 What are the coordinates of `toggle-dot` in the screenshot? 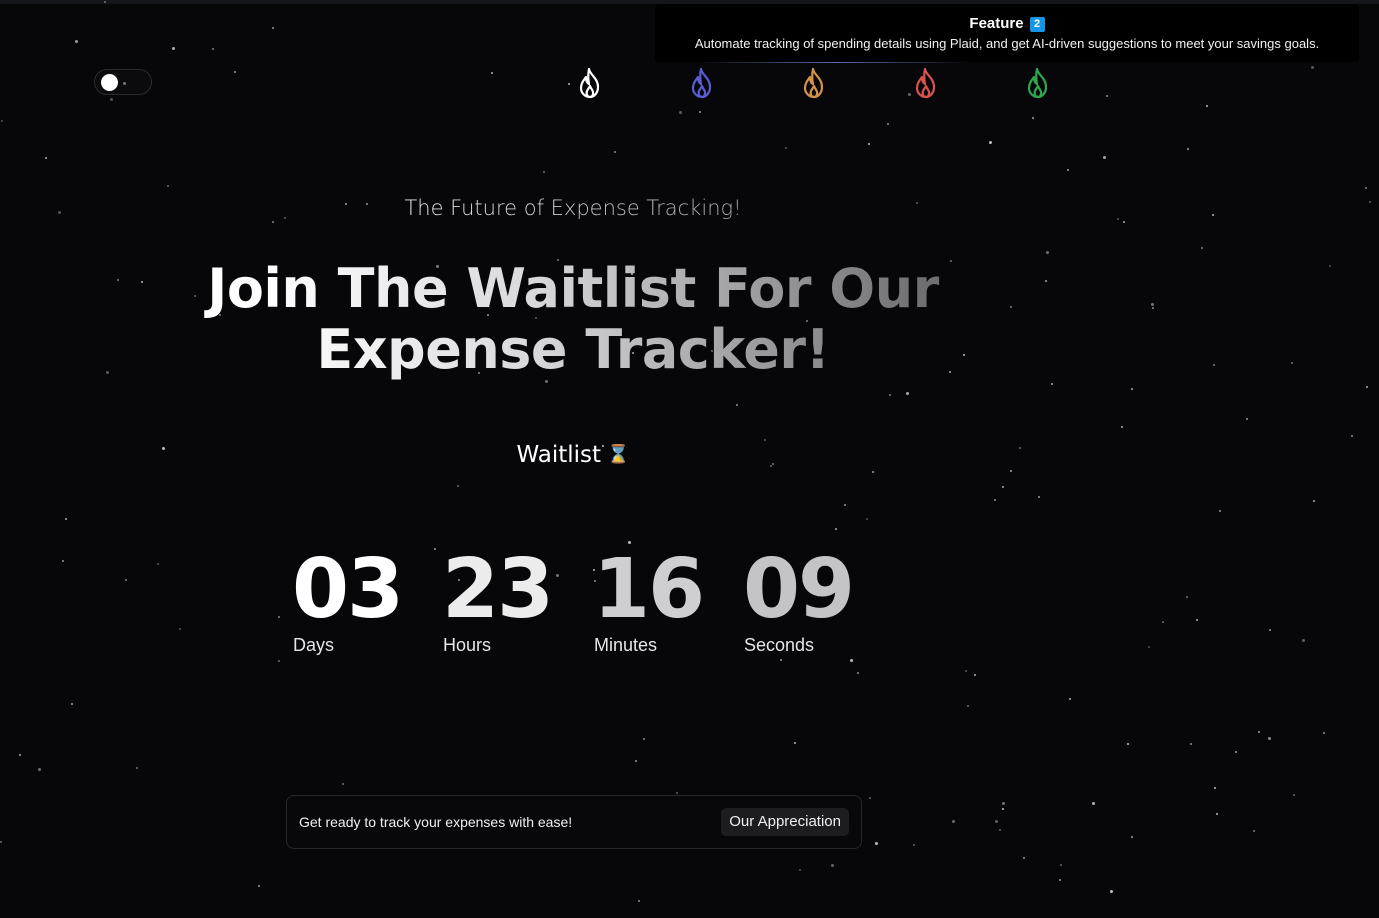 It's located at (124, 83).